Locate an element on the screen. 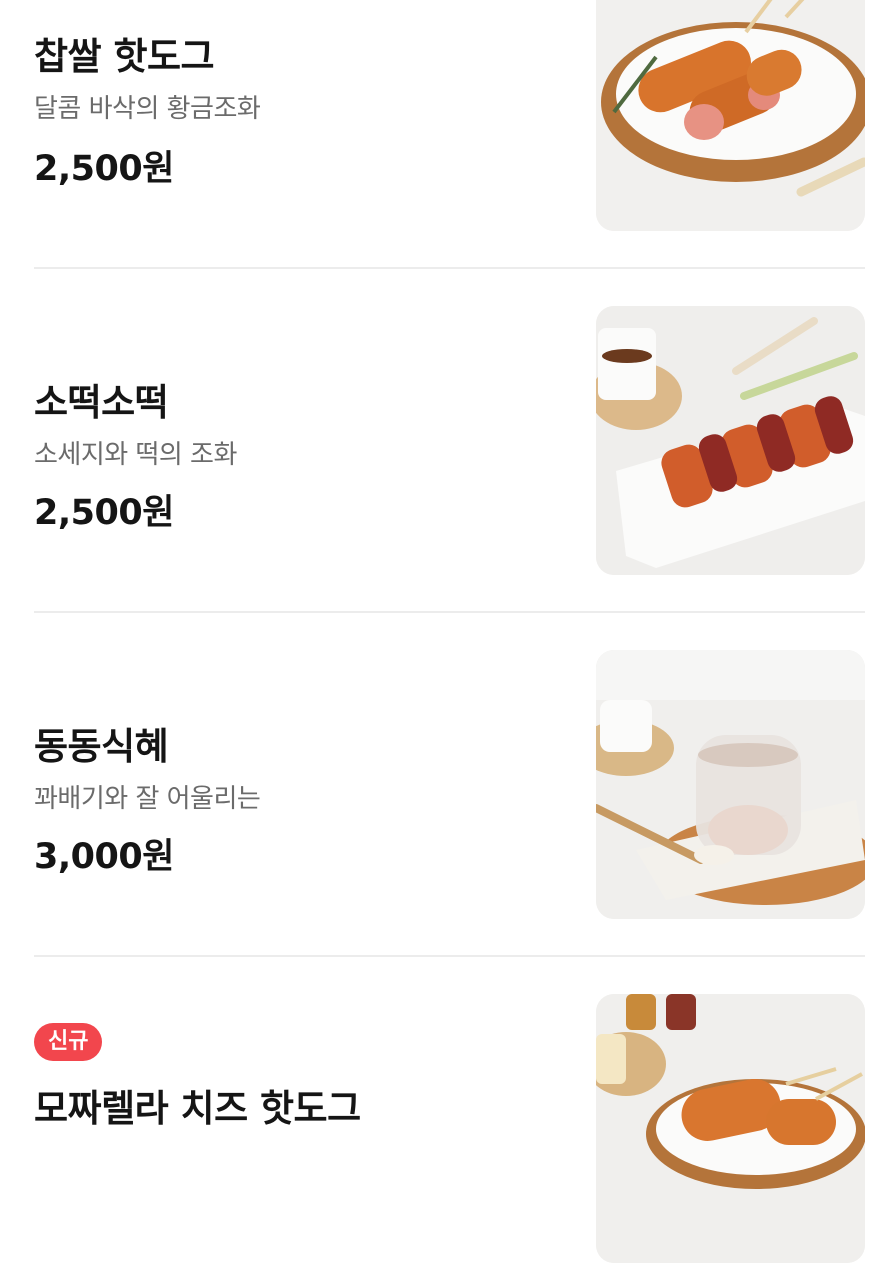 This screenshot has height=1263, width=878. menu-item-name: 찹쌀 핫도그 is located at coordinates (124, 56).